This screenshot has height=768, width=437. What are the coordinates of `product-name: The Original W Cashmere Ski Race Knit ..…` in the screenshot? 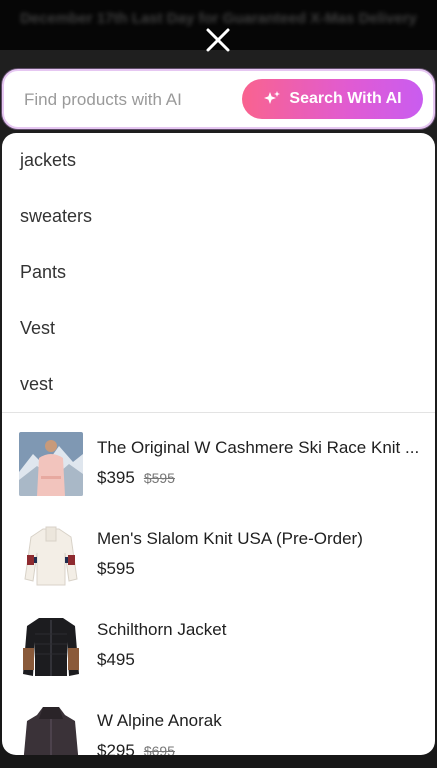 It's located at (258, 447).